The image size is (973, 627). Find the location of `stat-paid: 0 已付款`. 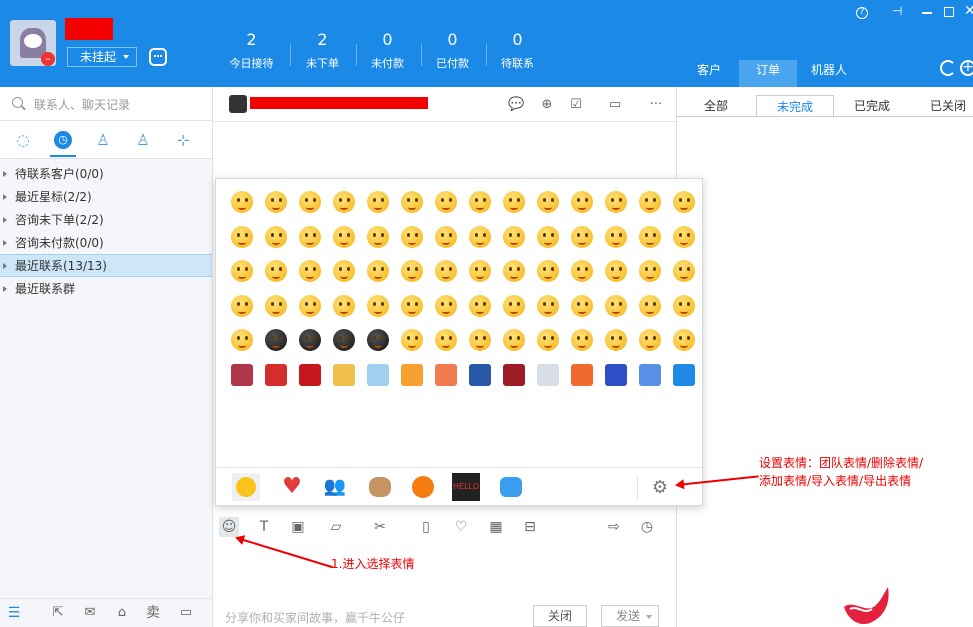

stat-paid: 0 已付款 is located at coordinates (452, 50).